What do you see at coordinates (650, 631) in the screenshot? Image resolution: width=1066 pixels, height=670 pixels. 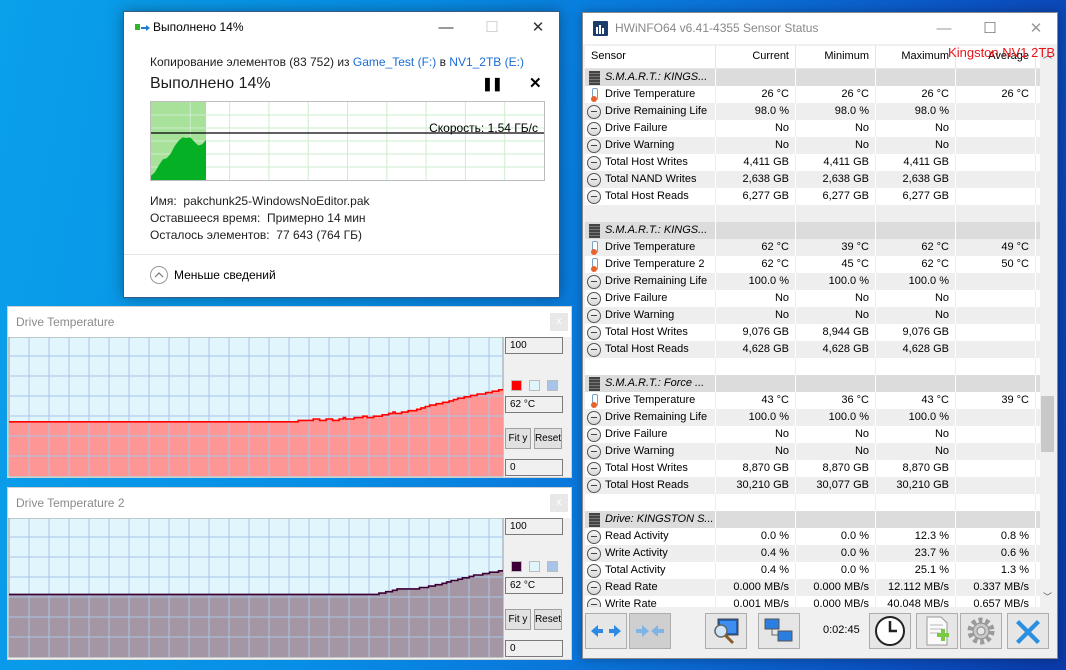 I see `collapse-columns-button` at bounding box center [650, 631].